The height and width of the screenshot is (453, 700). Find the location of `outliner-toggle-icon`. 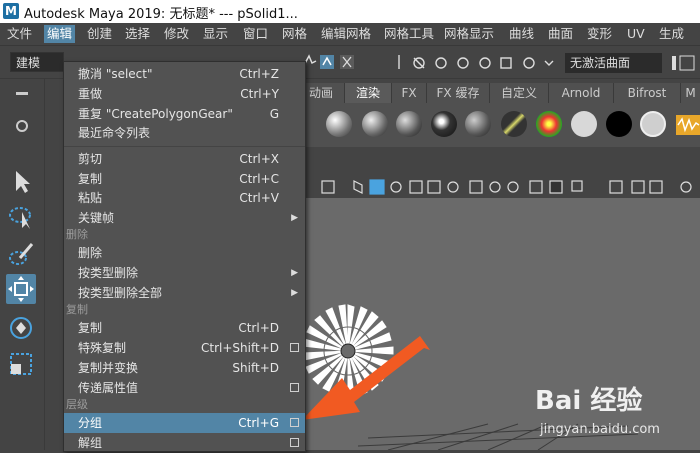

outliner-toggle-icon is located at coordinates (21, 94).